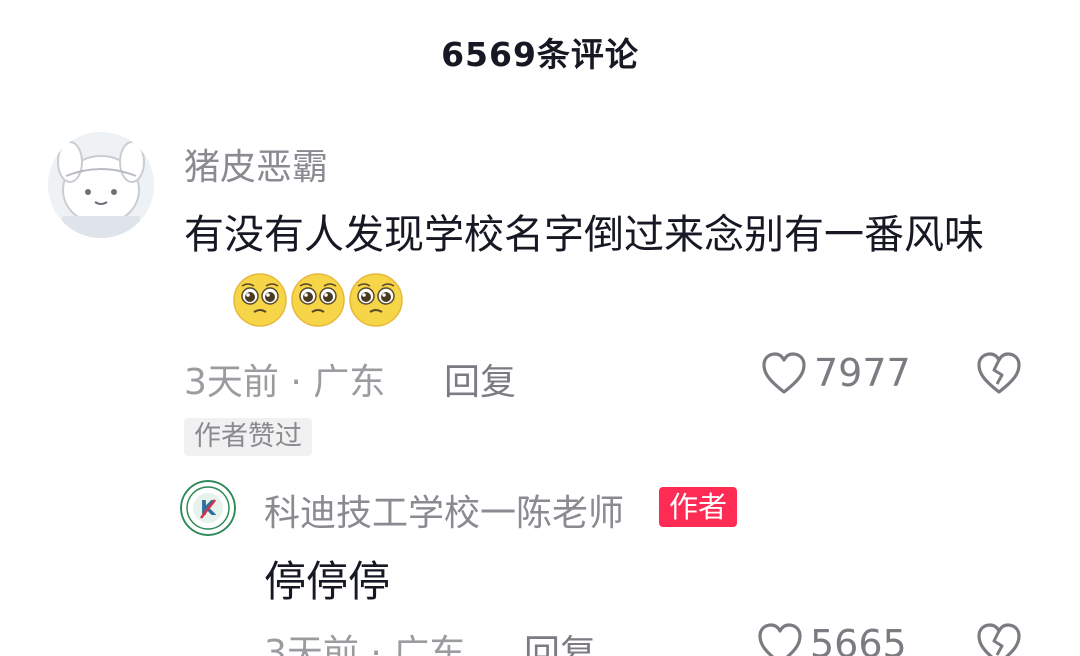  I want to click on reply-avatar: K, so click(208, 508).